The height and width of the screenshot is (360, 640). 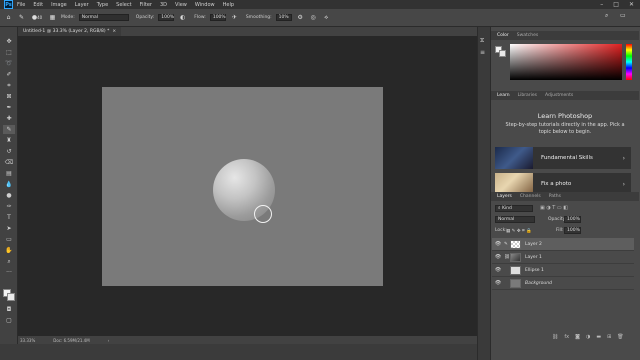 What do you see at coordinates (11, 297) in the screenshot?
I see `background-color-swatch` at bounding box center [11, 297].